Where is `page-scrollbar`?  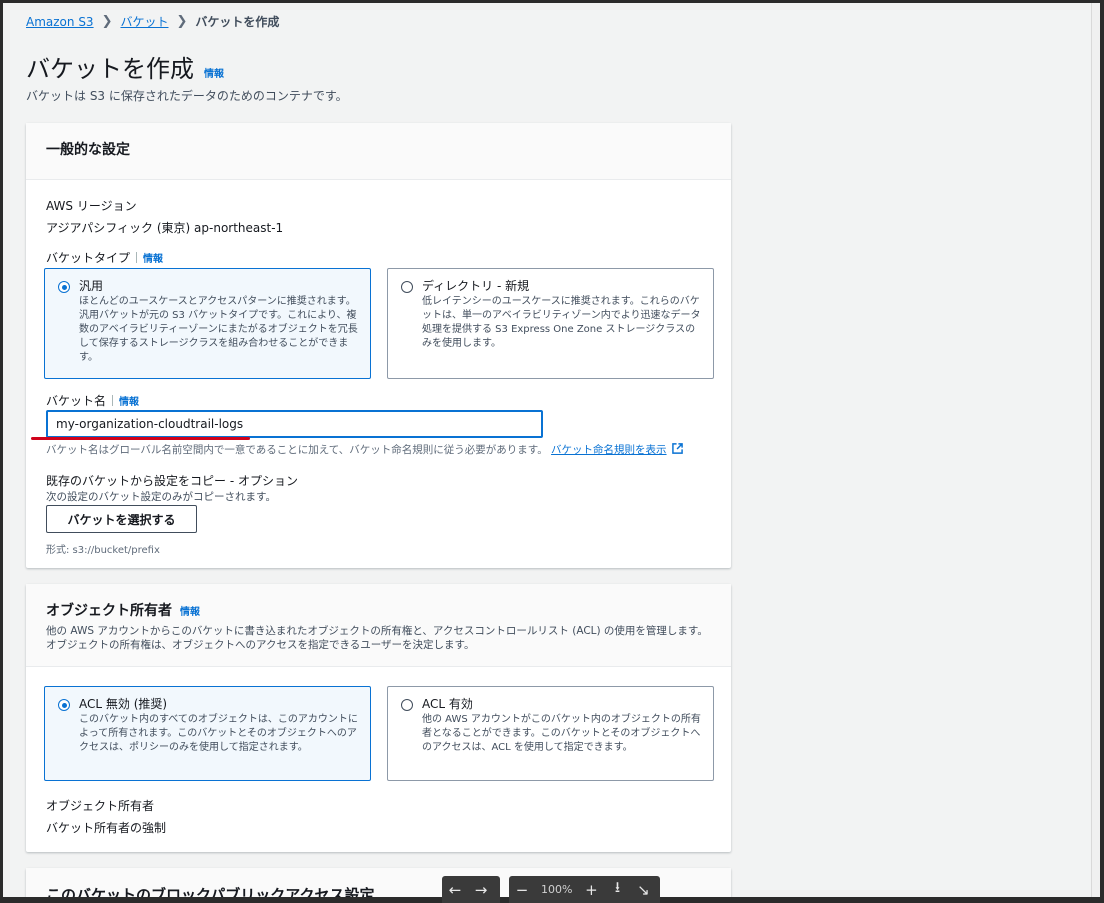 page-scrollbar is located at coordinates (1095, 450).